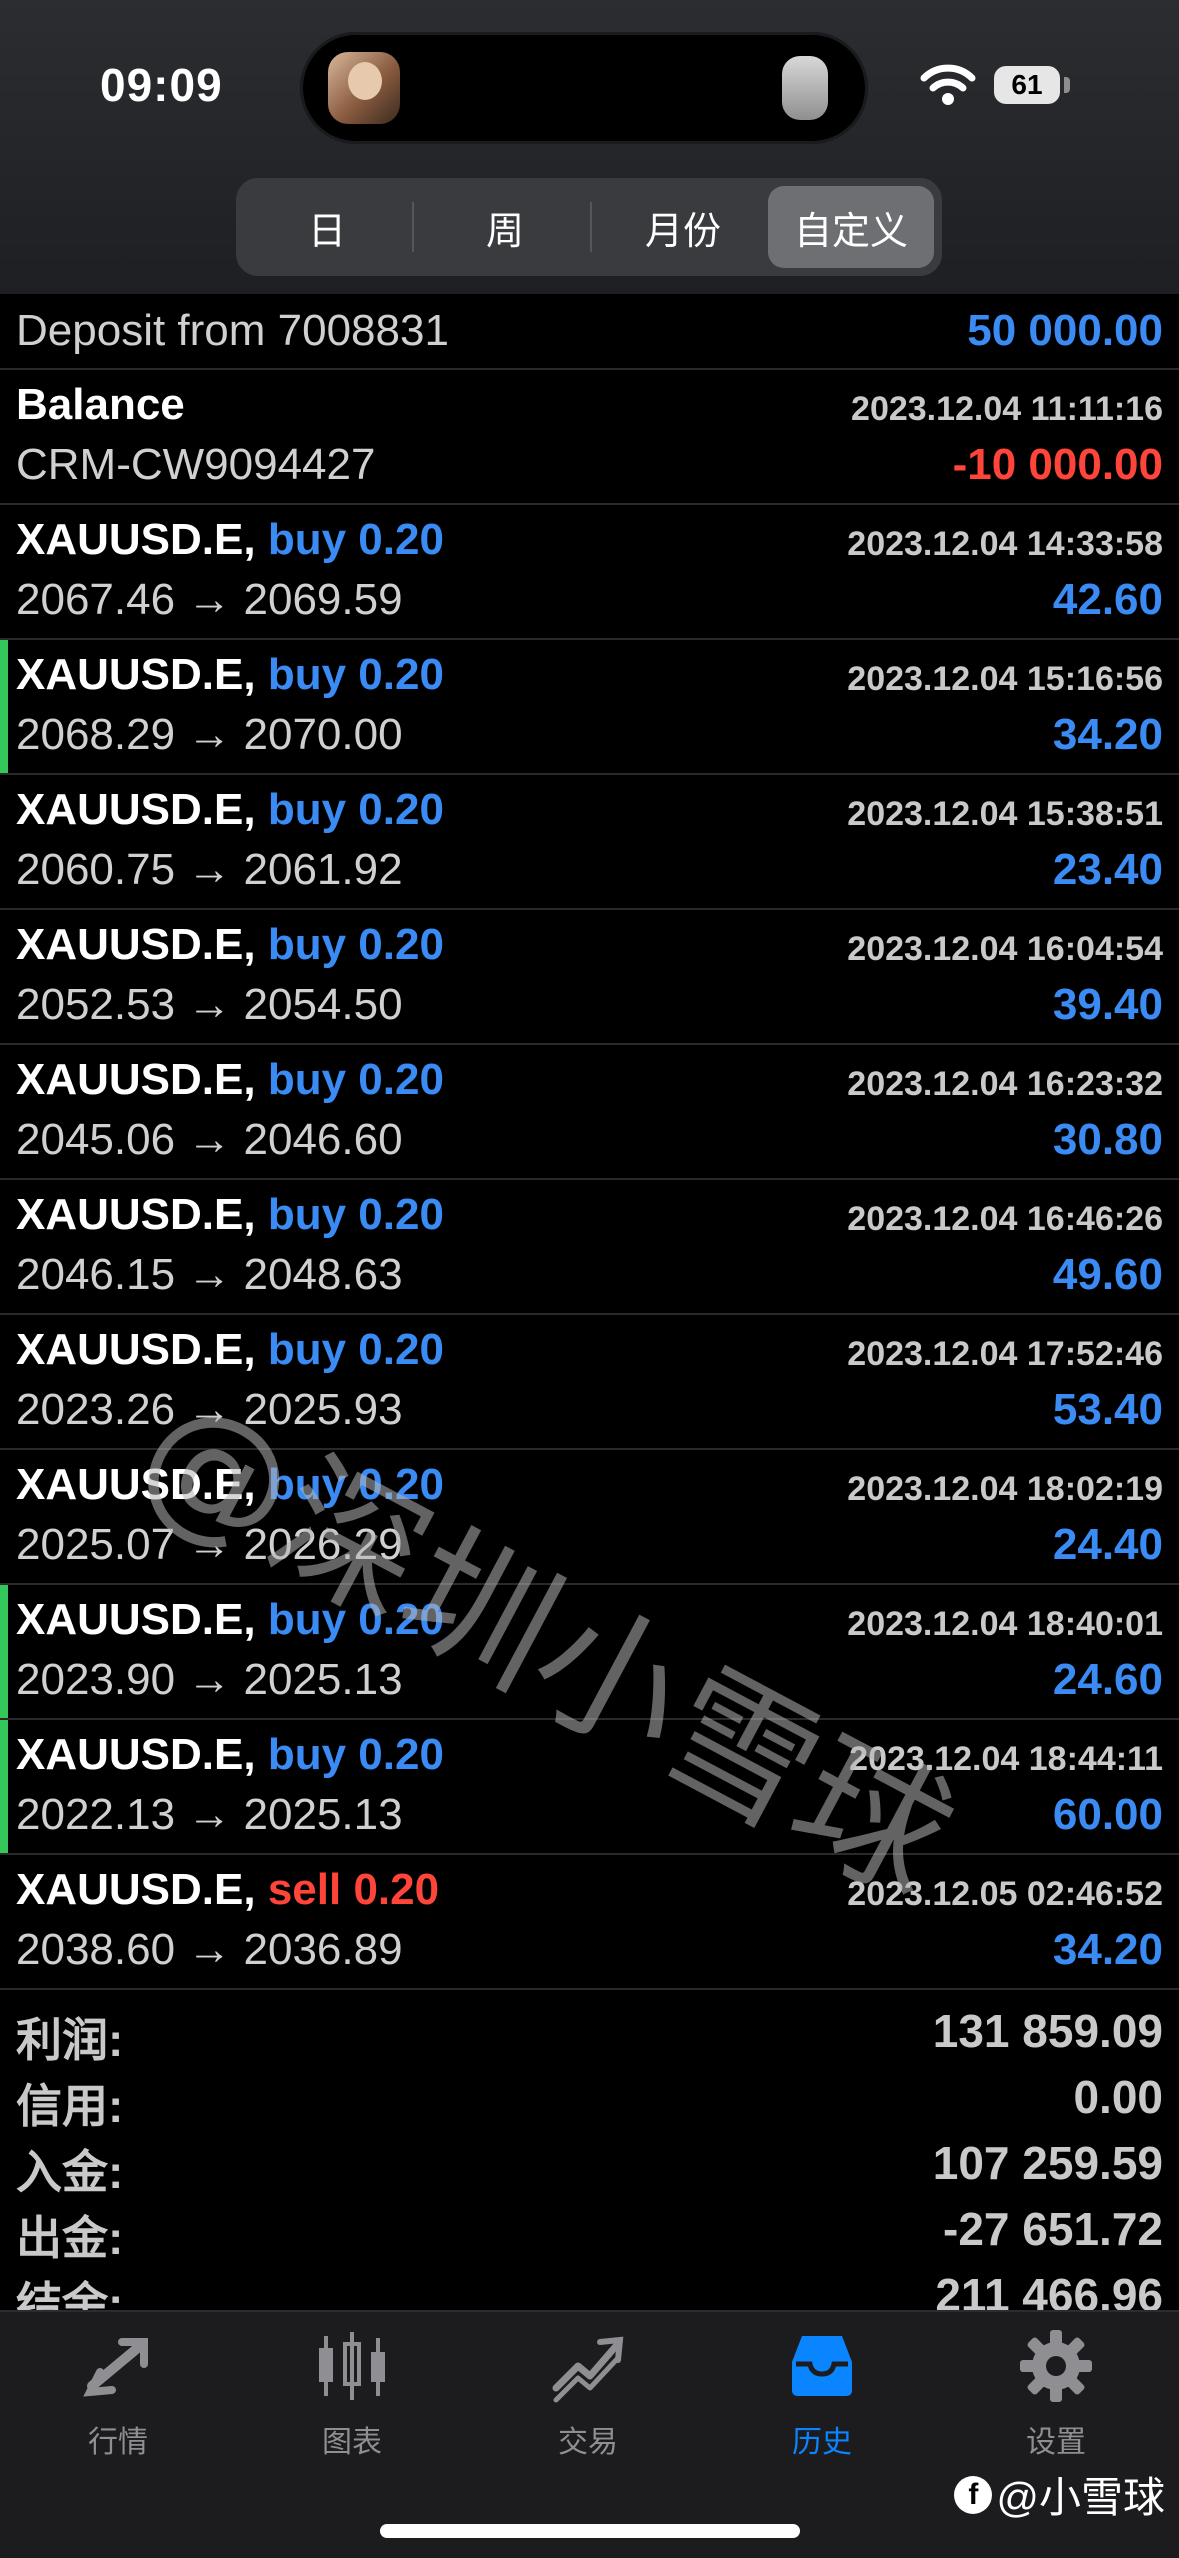 The image size is (1179, 2558). What do you see at coordinates (1006, 1759) in the screenshot?
I see `trade-date: 2023.12.04 18:44:11` at bounding box center [1006, 1759].